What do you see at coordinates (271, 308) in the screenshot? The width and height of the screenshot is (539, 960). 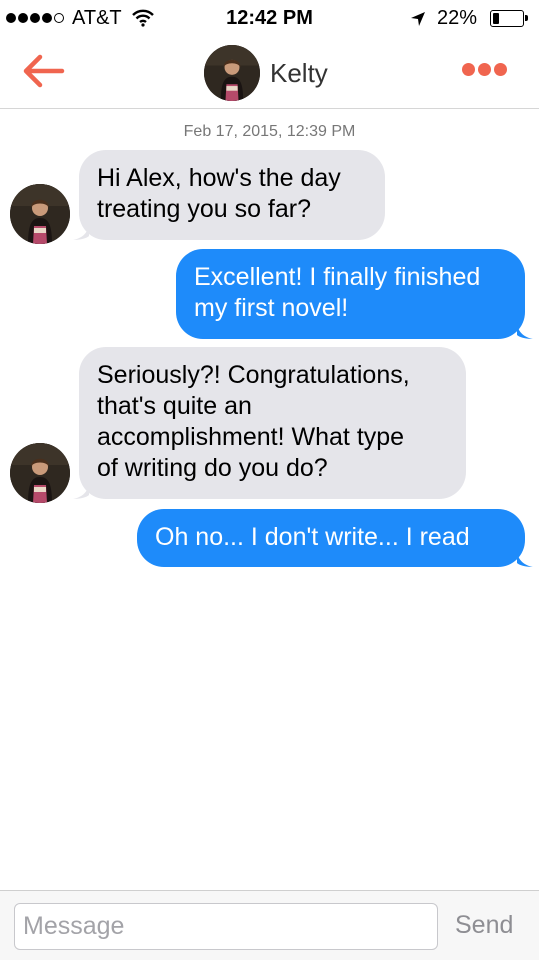 I see `message-line: my first novel!` at bounding box center [271, 308].